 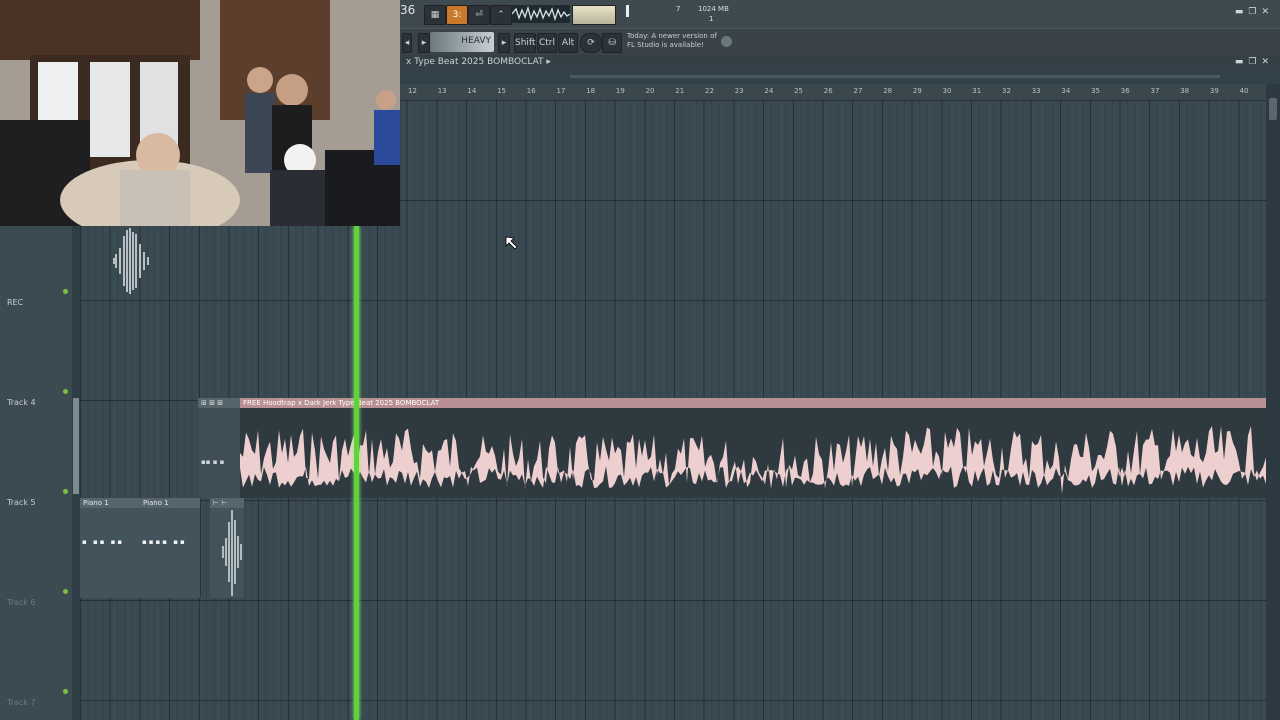 What do you see at coordinates (472, 91) in the screenshot?
I see `bar-number: 14` at bounding box center [472, 91].